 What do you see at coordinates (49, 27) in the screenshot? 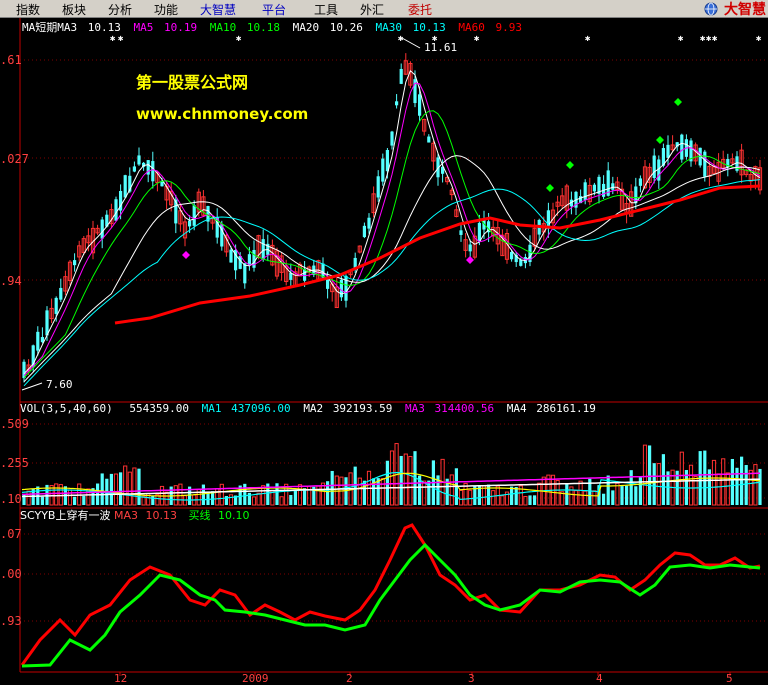
I see `legend-ma3-label: MA短期MA3` at bounding box center [49, 27].